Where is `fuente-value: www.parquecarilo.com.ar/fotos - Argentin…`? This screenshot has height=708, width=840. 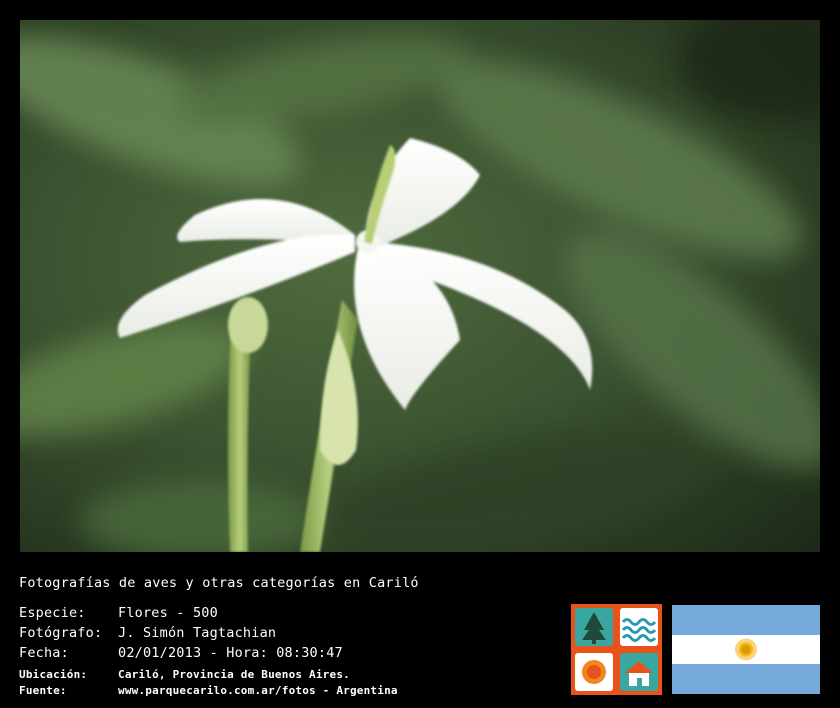
fuente-value: www.parquecarilo.com.ar/fotos - Argentin… is located at coordinates (258, 690).